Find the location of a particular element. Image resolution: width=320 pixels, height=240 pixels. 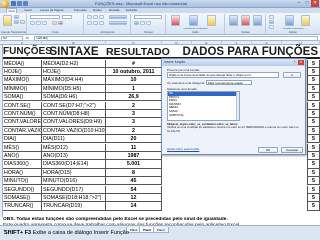

cancel-button: Cancelar is located at coordinates (292, 150).